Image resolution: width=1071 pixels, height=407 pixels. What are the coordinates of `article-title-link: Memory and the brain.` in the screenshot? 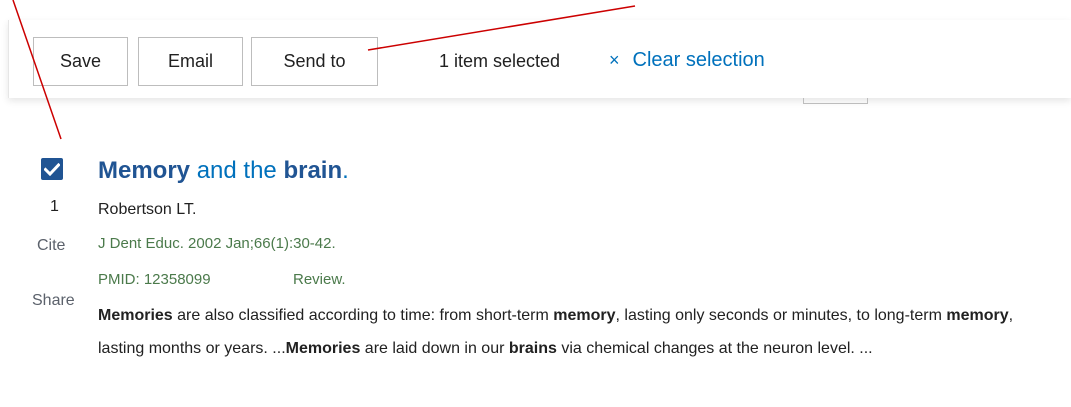 It's located at (223, 171).